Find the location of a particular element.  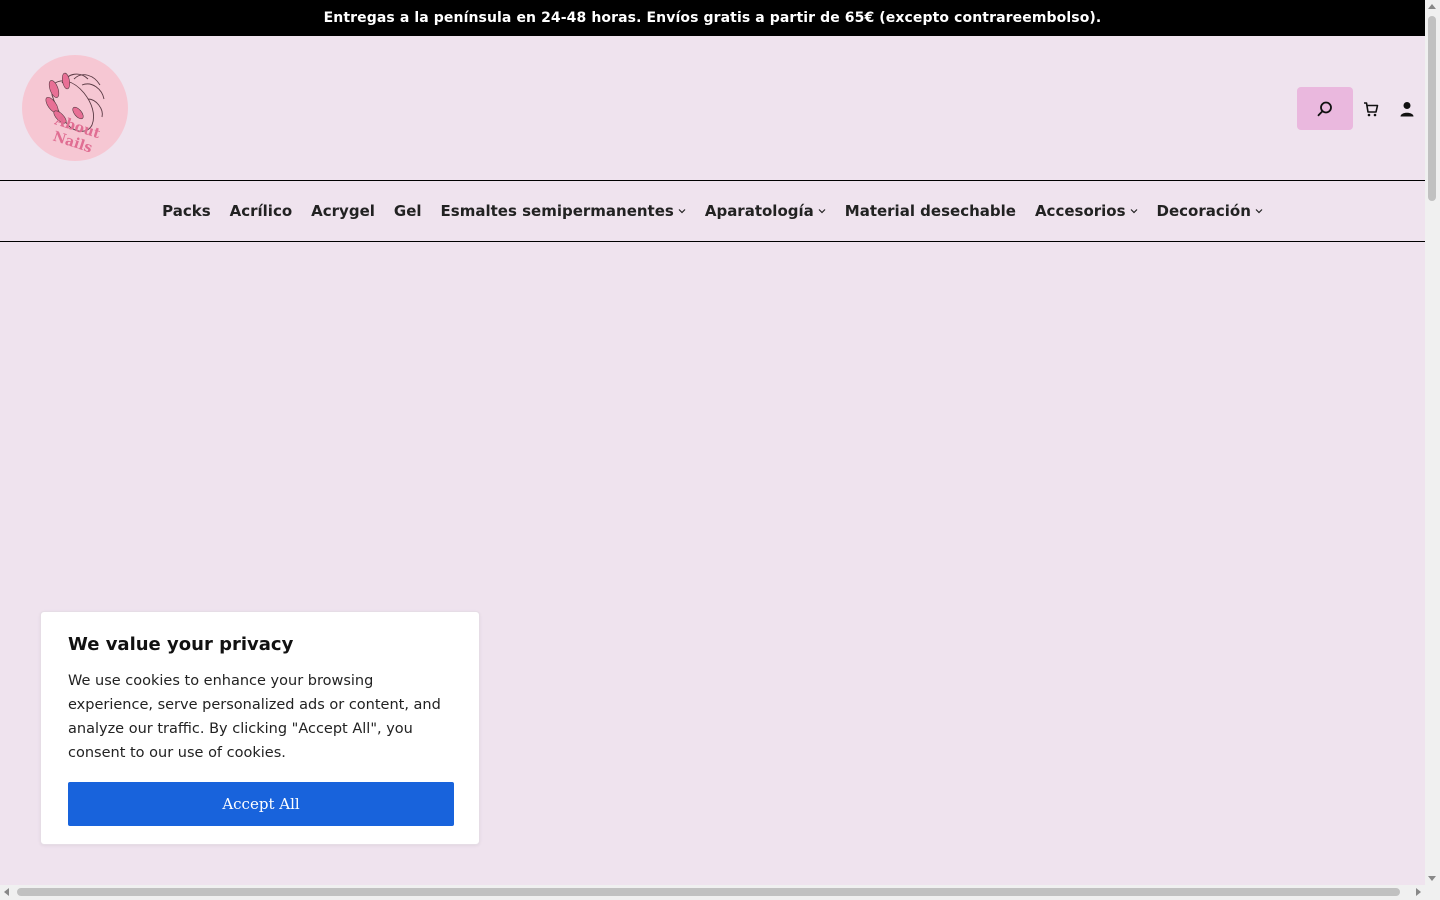

nav-item-label: Accesorios is located at coordinates (1080, 211).